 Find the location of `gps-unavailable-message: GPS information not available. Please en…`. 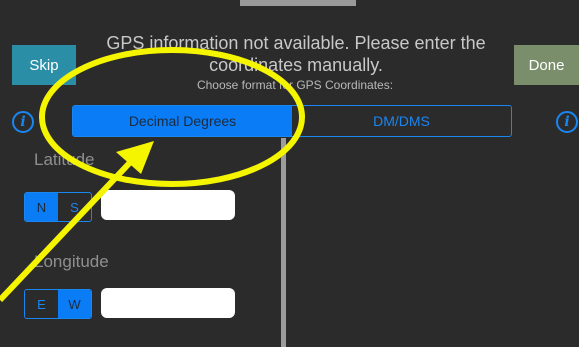

gps-unavailable-message: GPS information not available. Please en… is located at coordinates (296, 54).